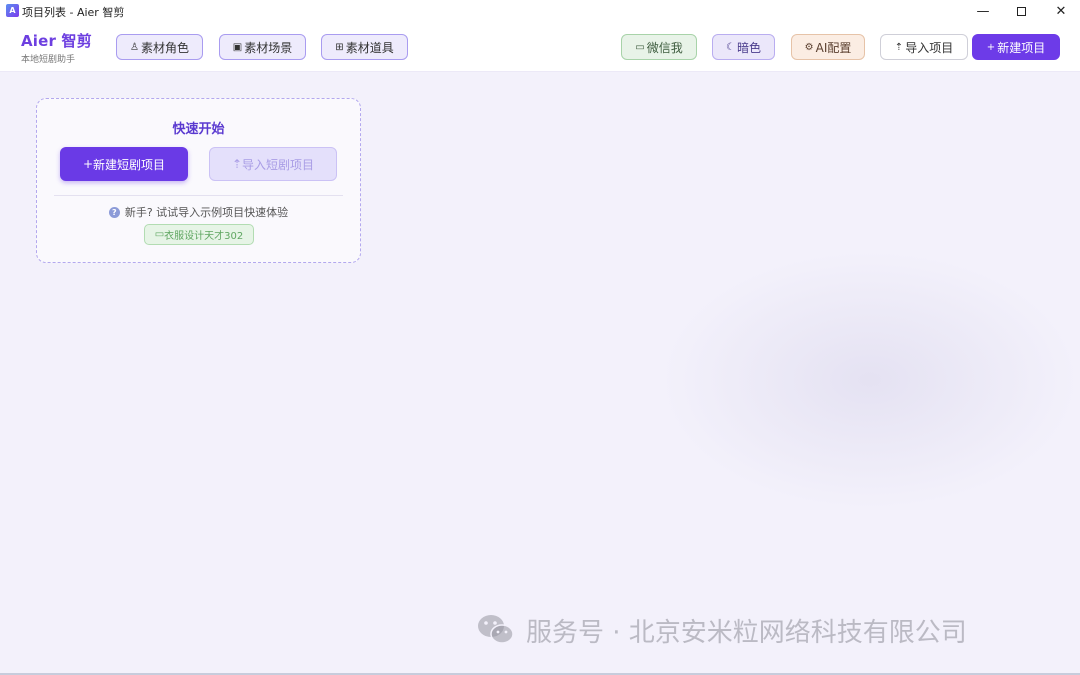 This screenshot has width=1080, height=675. What do you see at coordinates (746, 632) in the screenshot?
I see `watermark-text: 服务号 · 北京安米粒网络科技有限公司` at bounding box center [746, 632].